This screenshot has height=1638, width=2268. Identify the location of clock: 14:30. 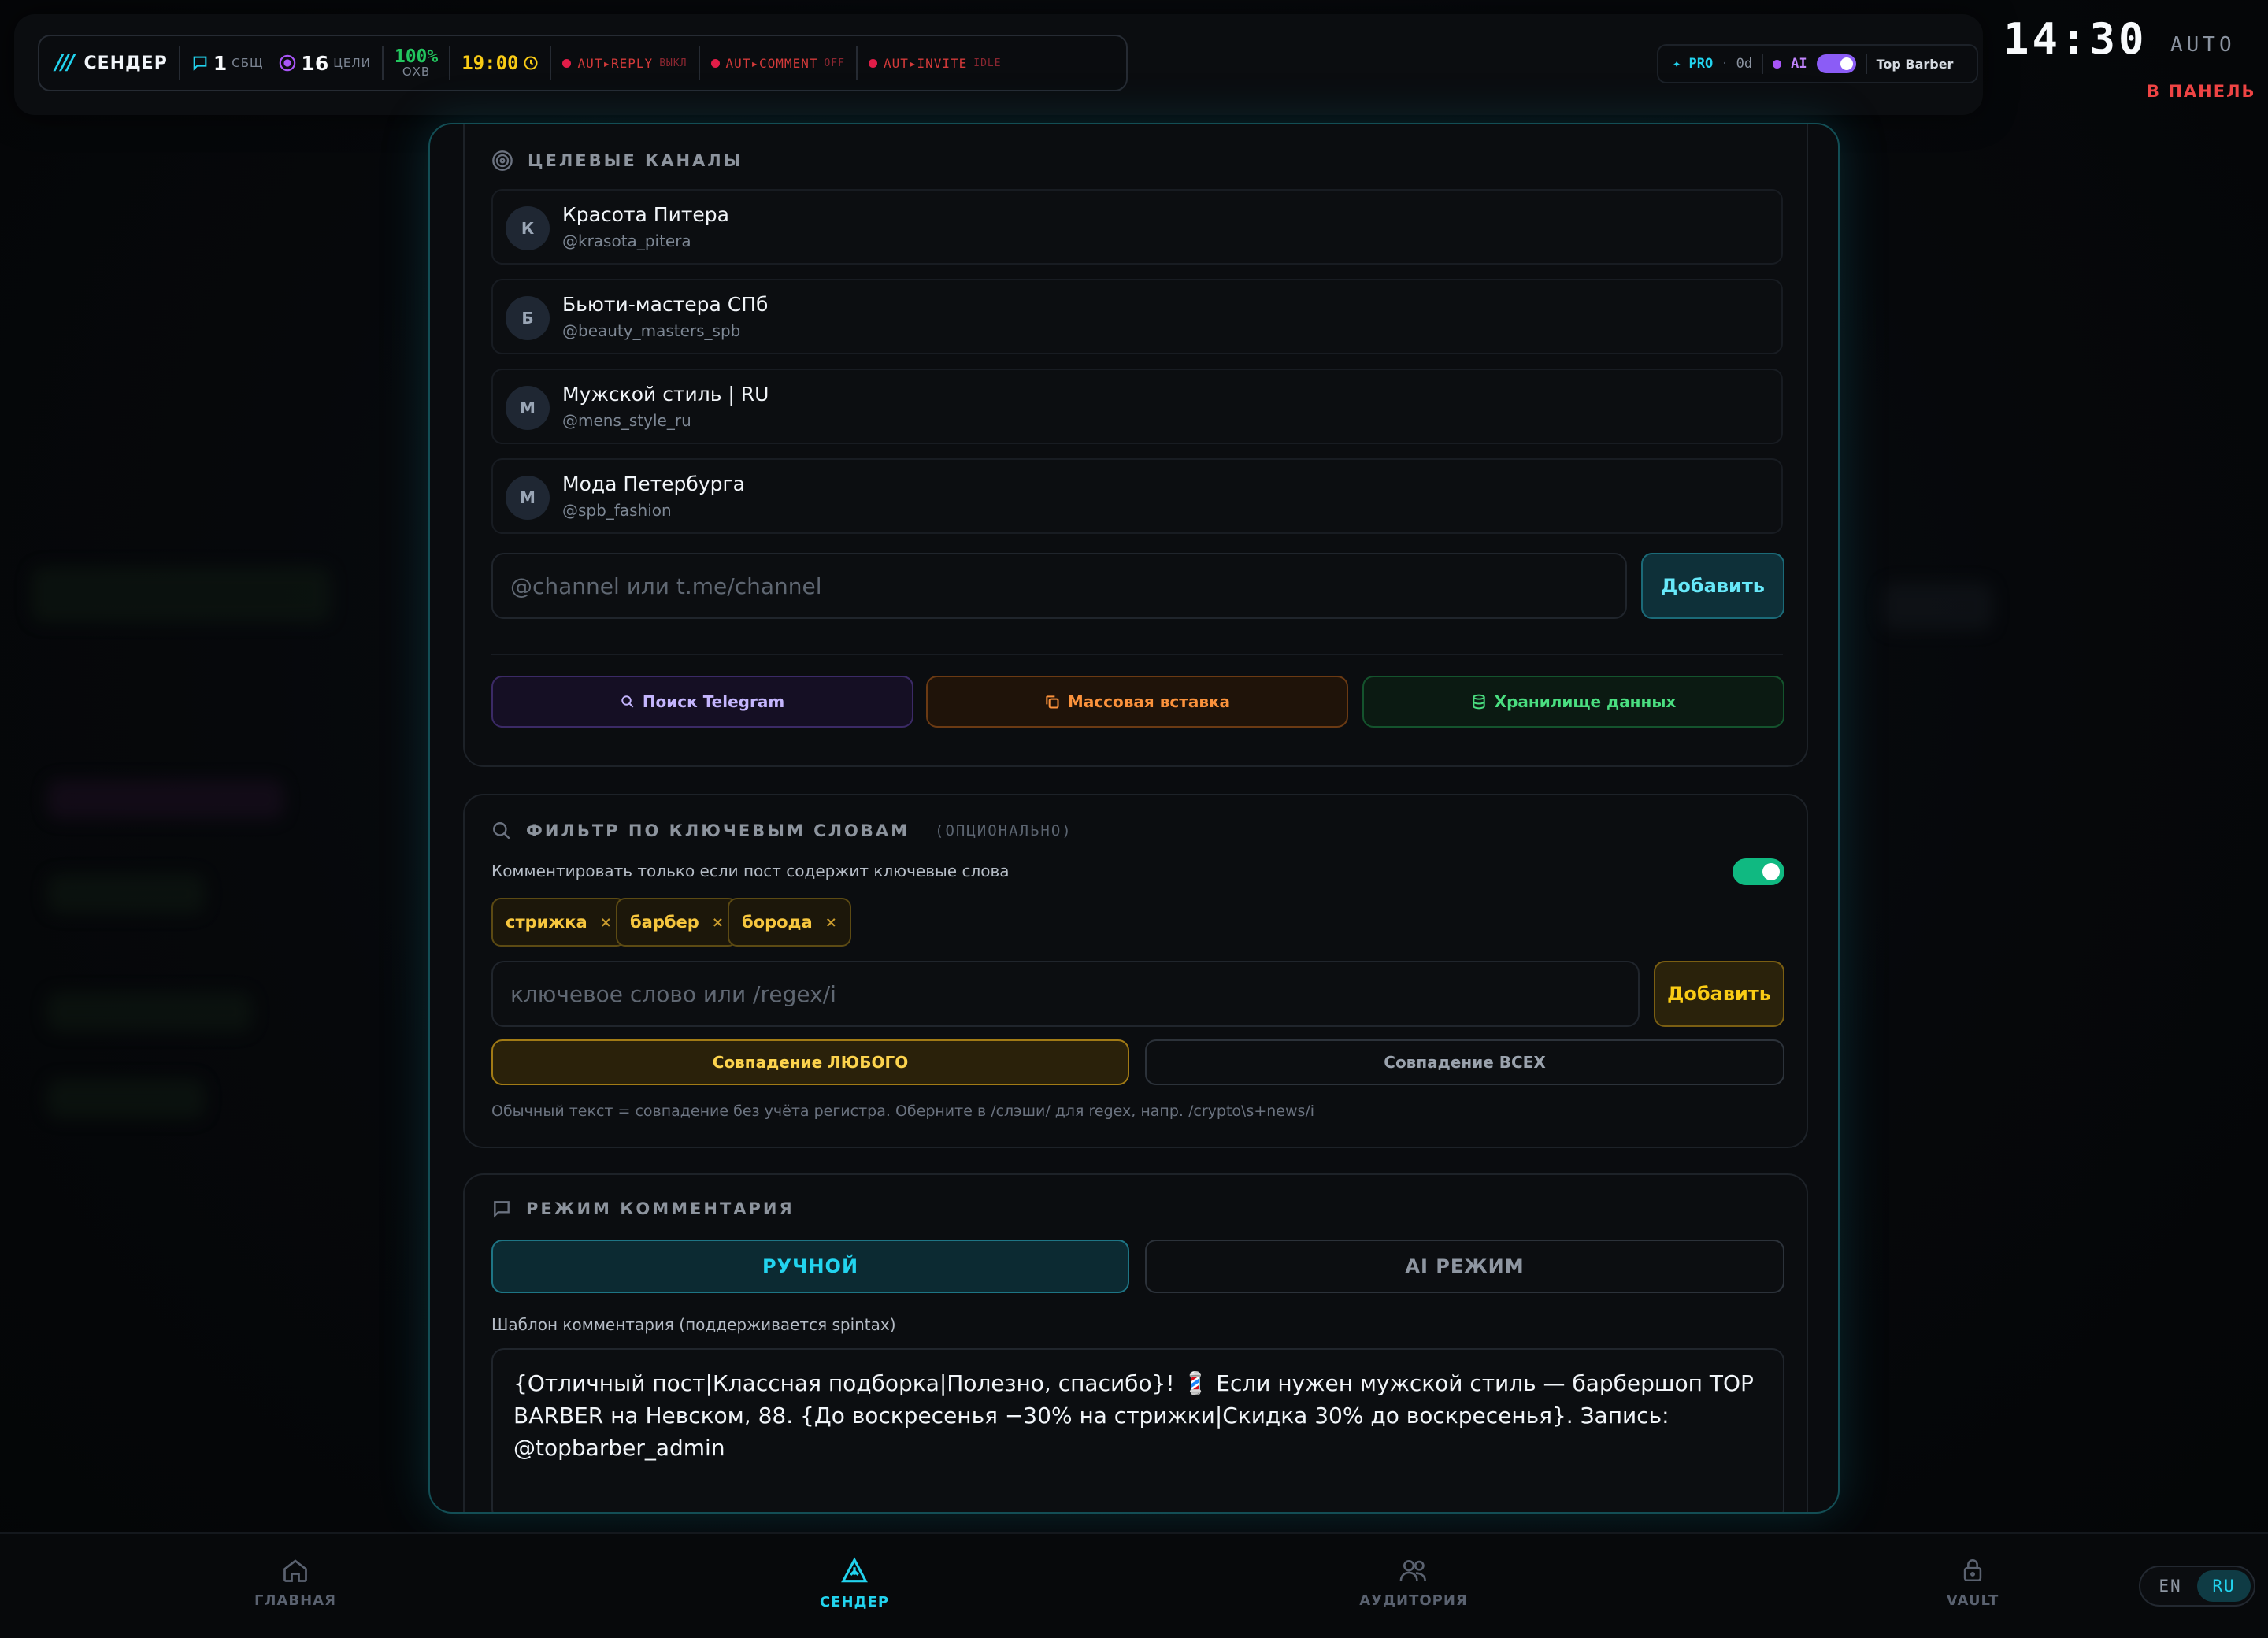
(2075, 39).